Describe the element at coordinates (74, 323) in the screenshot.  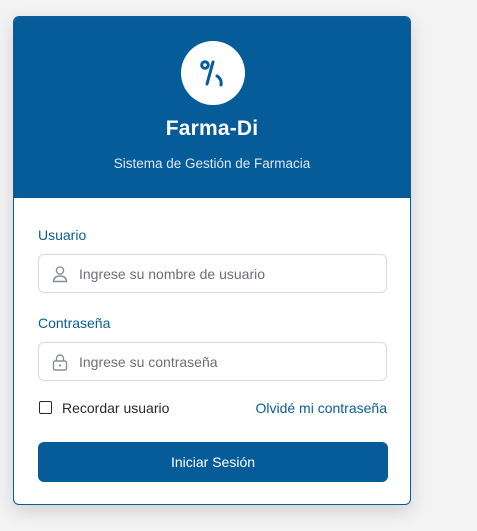
I see `password-label: Contraseña` at that location.